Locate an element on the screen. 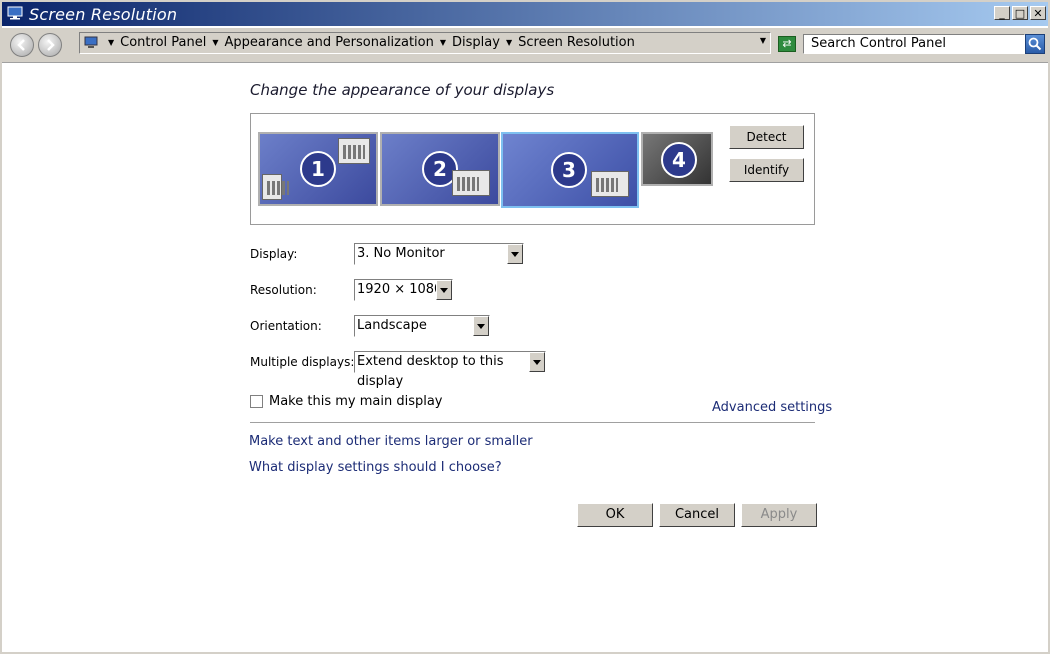 The width and height of the screenshot is (1050, 654). advanced-settings-link: Advanced settings is located at coordinates (772, 407).